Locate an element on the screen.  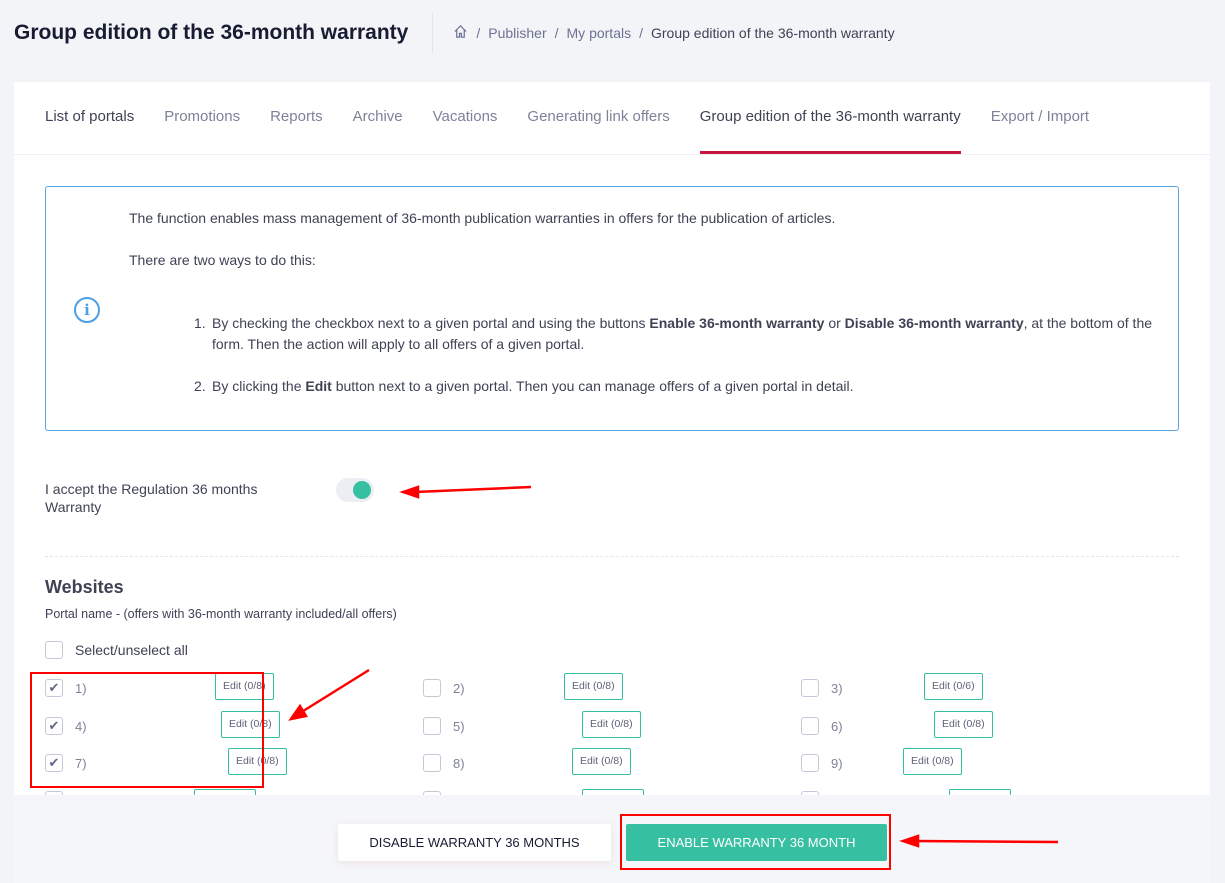
portal-label: 3) is located at coordinates (837, 688).